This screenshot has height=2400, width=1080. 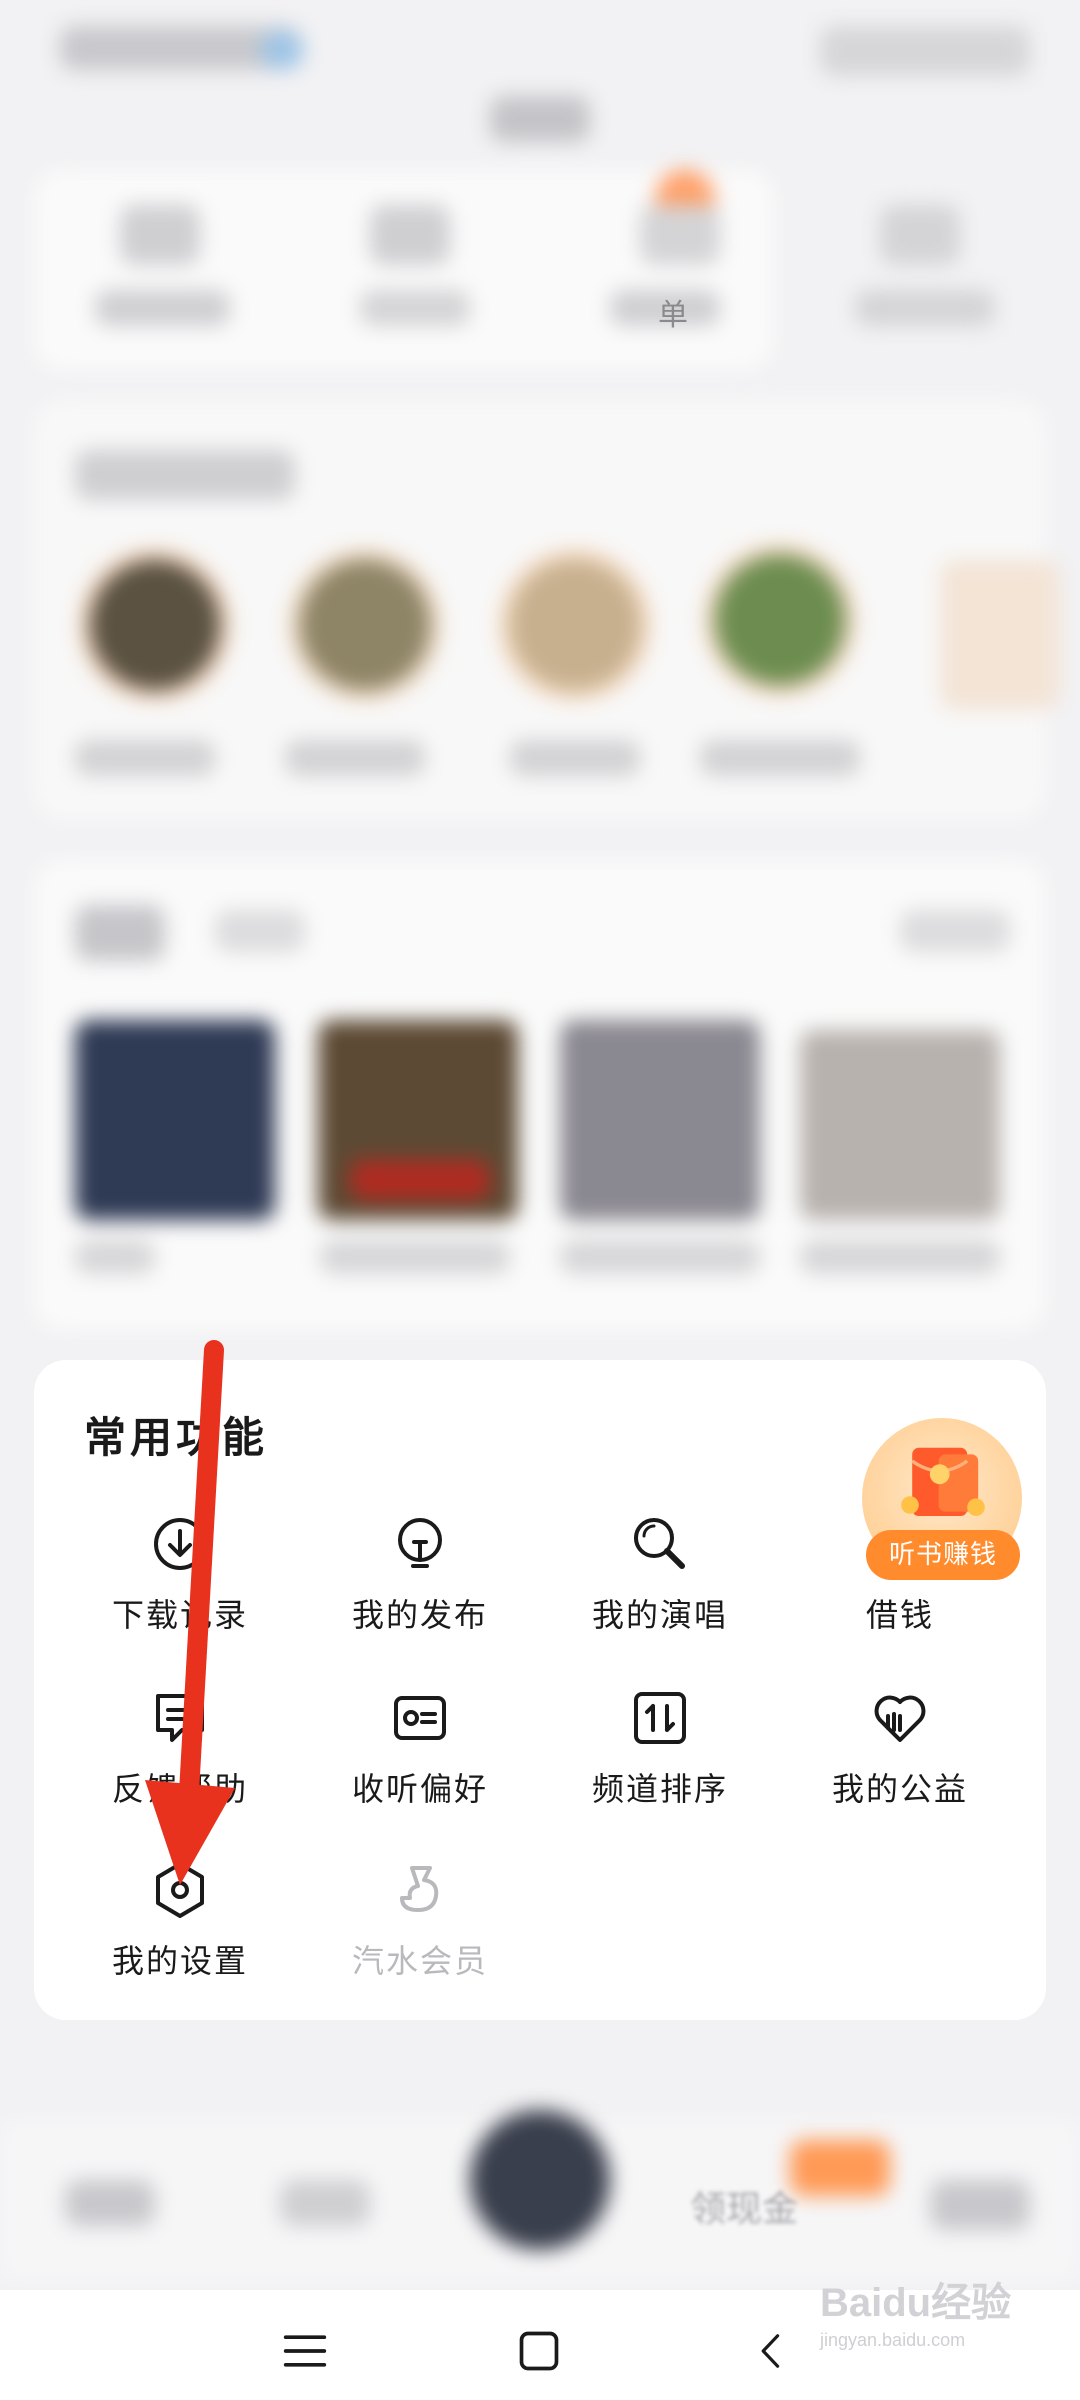 I want to click on menu-icon, so click(x=305, y=2351).